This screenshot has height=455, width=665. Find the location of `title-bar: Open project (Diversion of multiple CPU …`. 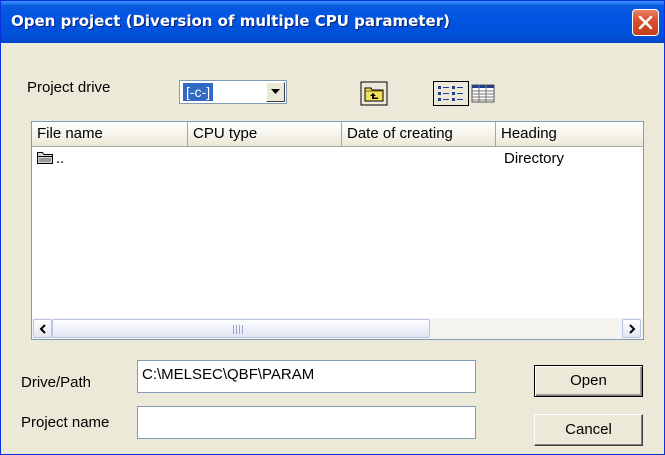

title-bar: Open project (Diversion of multiple CPU … is located at coordinates (332, 22).